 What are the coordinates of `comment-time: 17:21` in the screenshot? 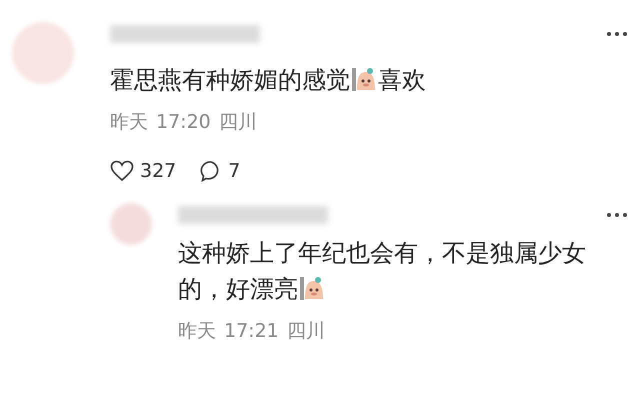 It's located at (251, 331).